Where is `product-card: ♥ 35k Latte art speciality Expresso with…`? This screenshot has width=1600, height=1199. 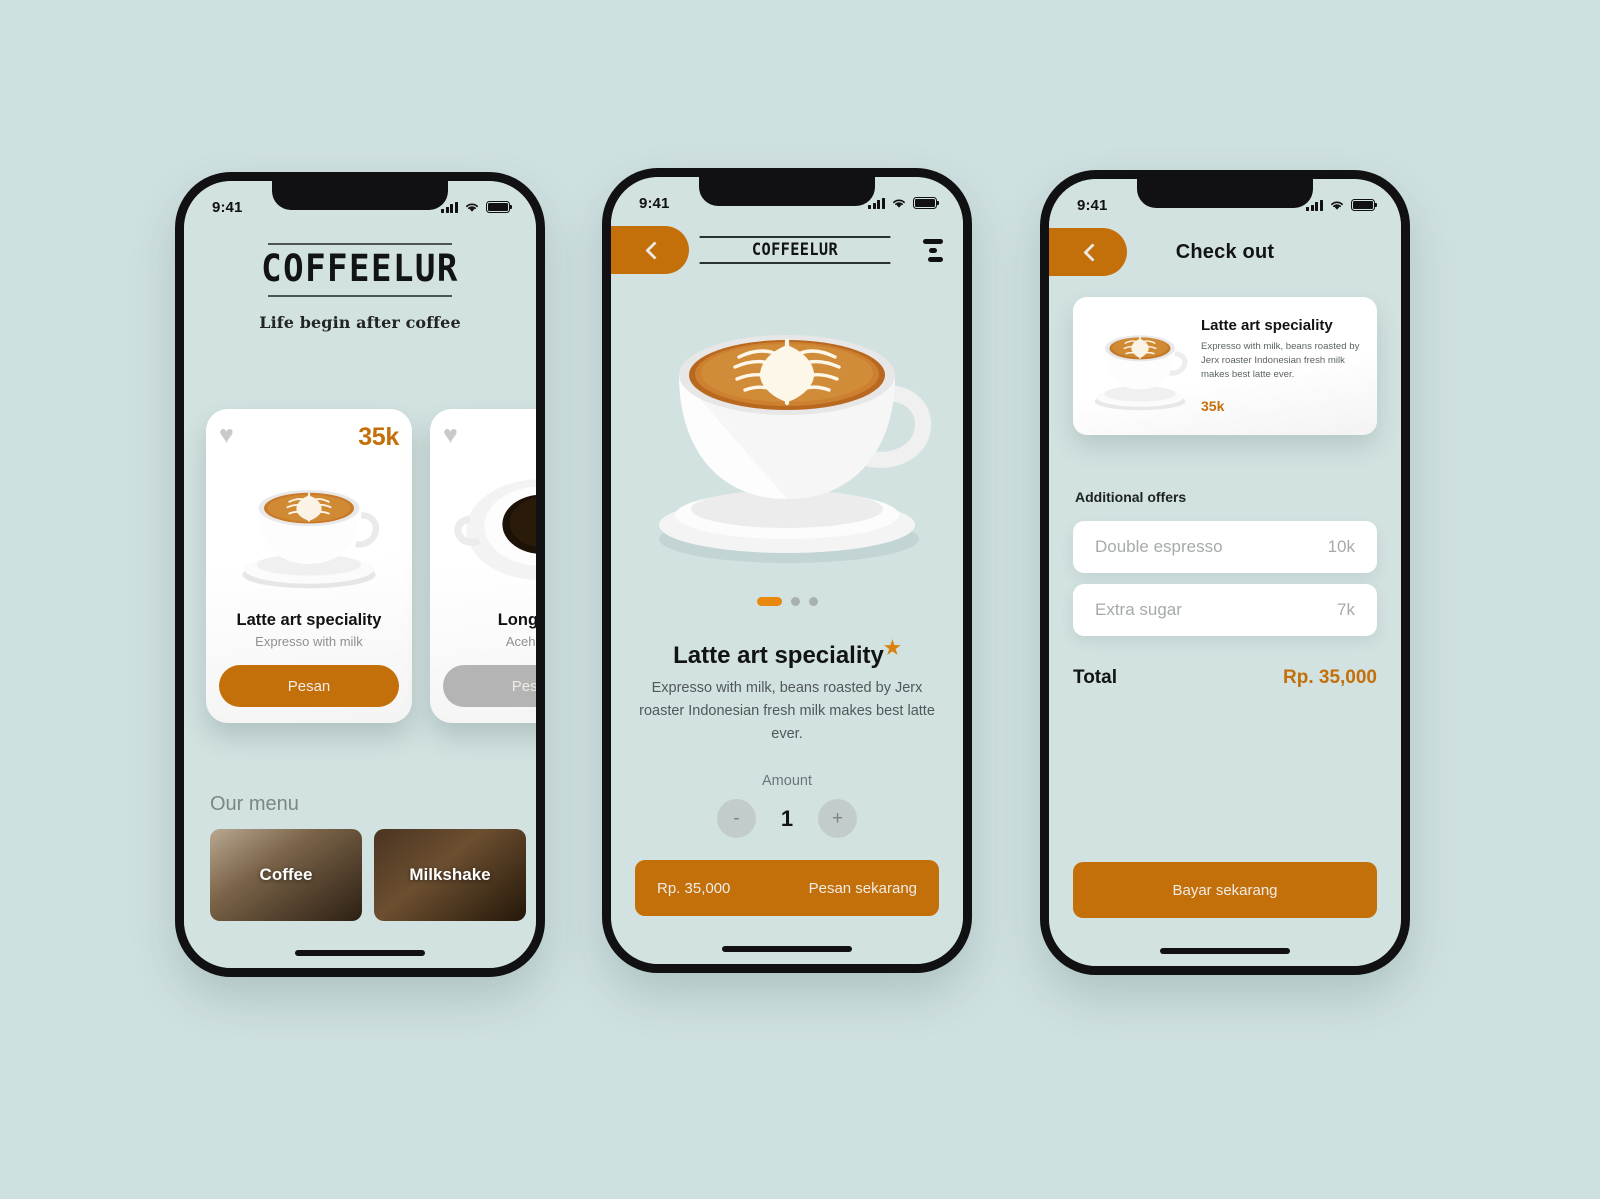
product-card: ♥ 35k Latte art speciality Expresso with… is located at coordinates (309, 566).